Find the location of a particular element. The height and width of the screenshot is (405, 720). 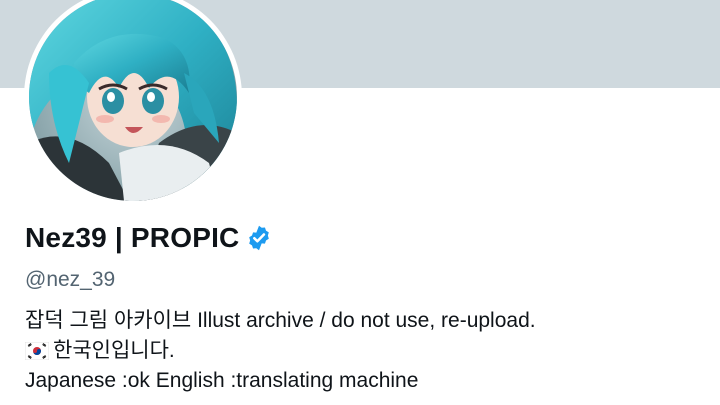

name-row: Nez39 | PROPIC is located at coordinates (362, 238).